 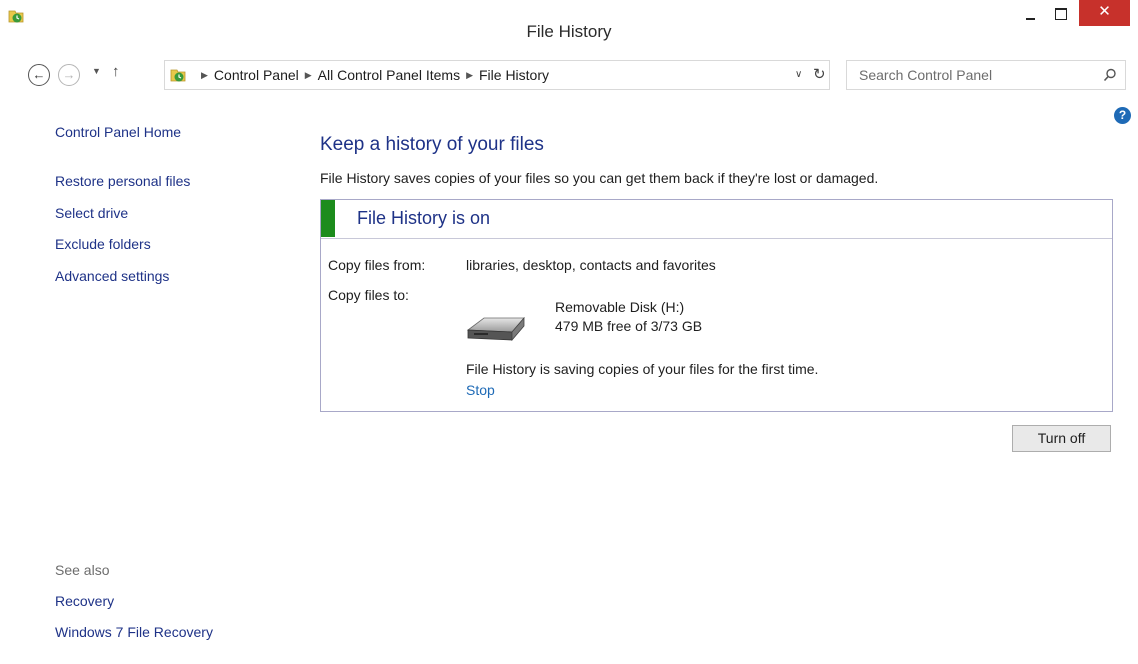 What do you see at coordinates (389, 75) in the screenshot?
I see `breadcrumb-all-control-panel-items: All Control Panel Items` at bounding box center [389, 75].